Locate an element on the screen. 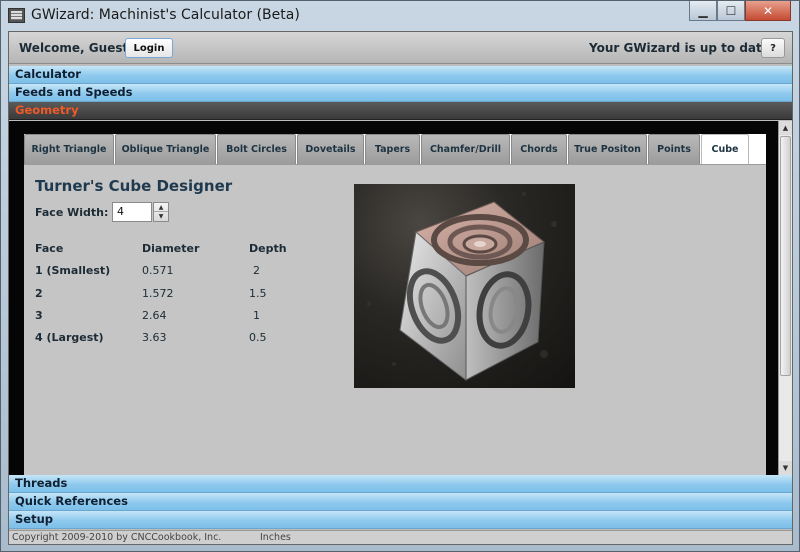  col-header-face: Face is located at coordinates (49, 248).